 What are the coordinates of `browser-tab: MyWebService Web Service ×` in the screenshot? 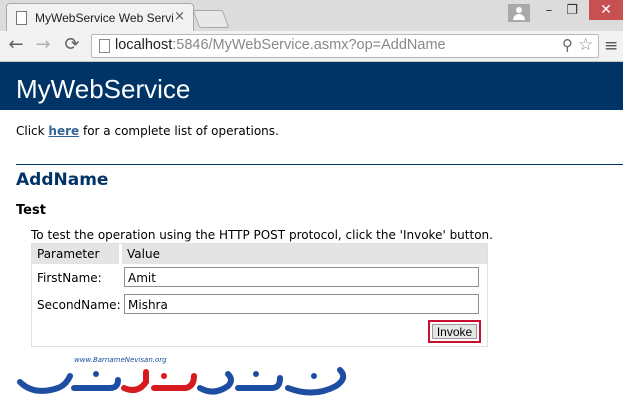 It's located at (100, 17).